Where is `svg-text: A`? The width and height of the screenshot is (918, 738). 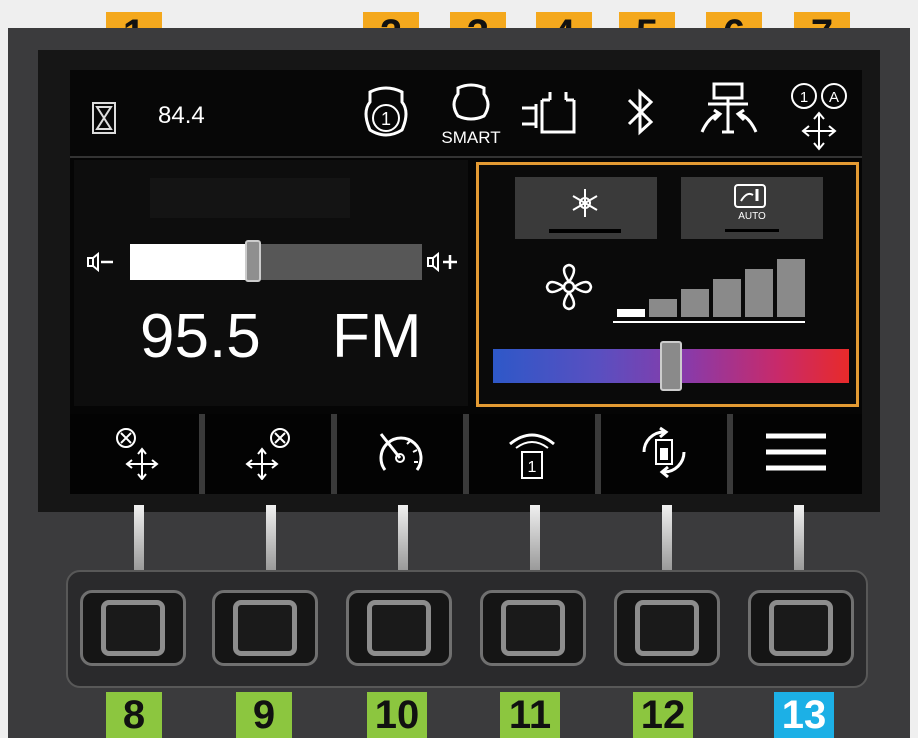 svg-text: A is located at coordinates (834, 97).